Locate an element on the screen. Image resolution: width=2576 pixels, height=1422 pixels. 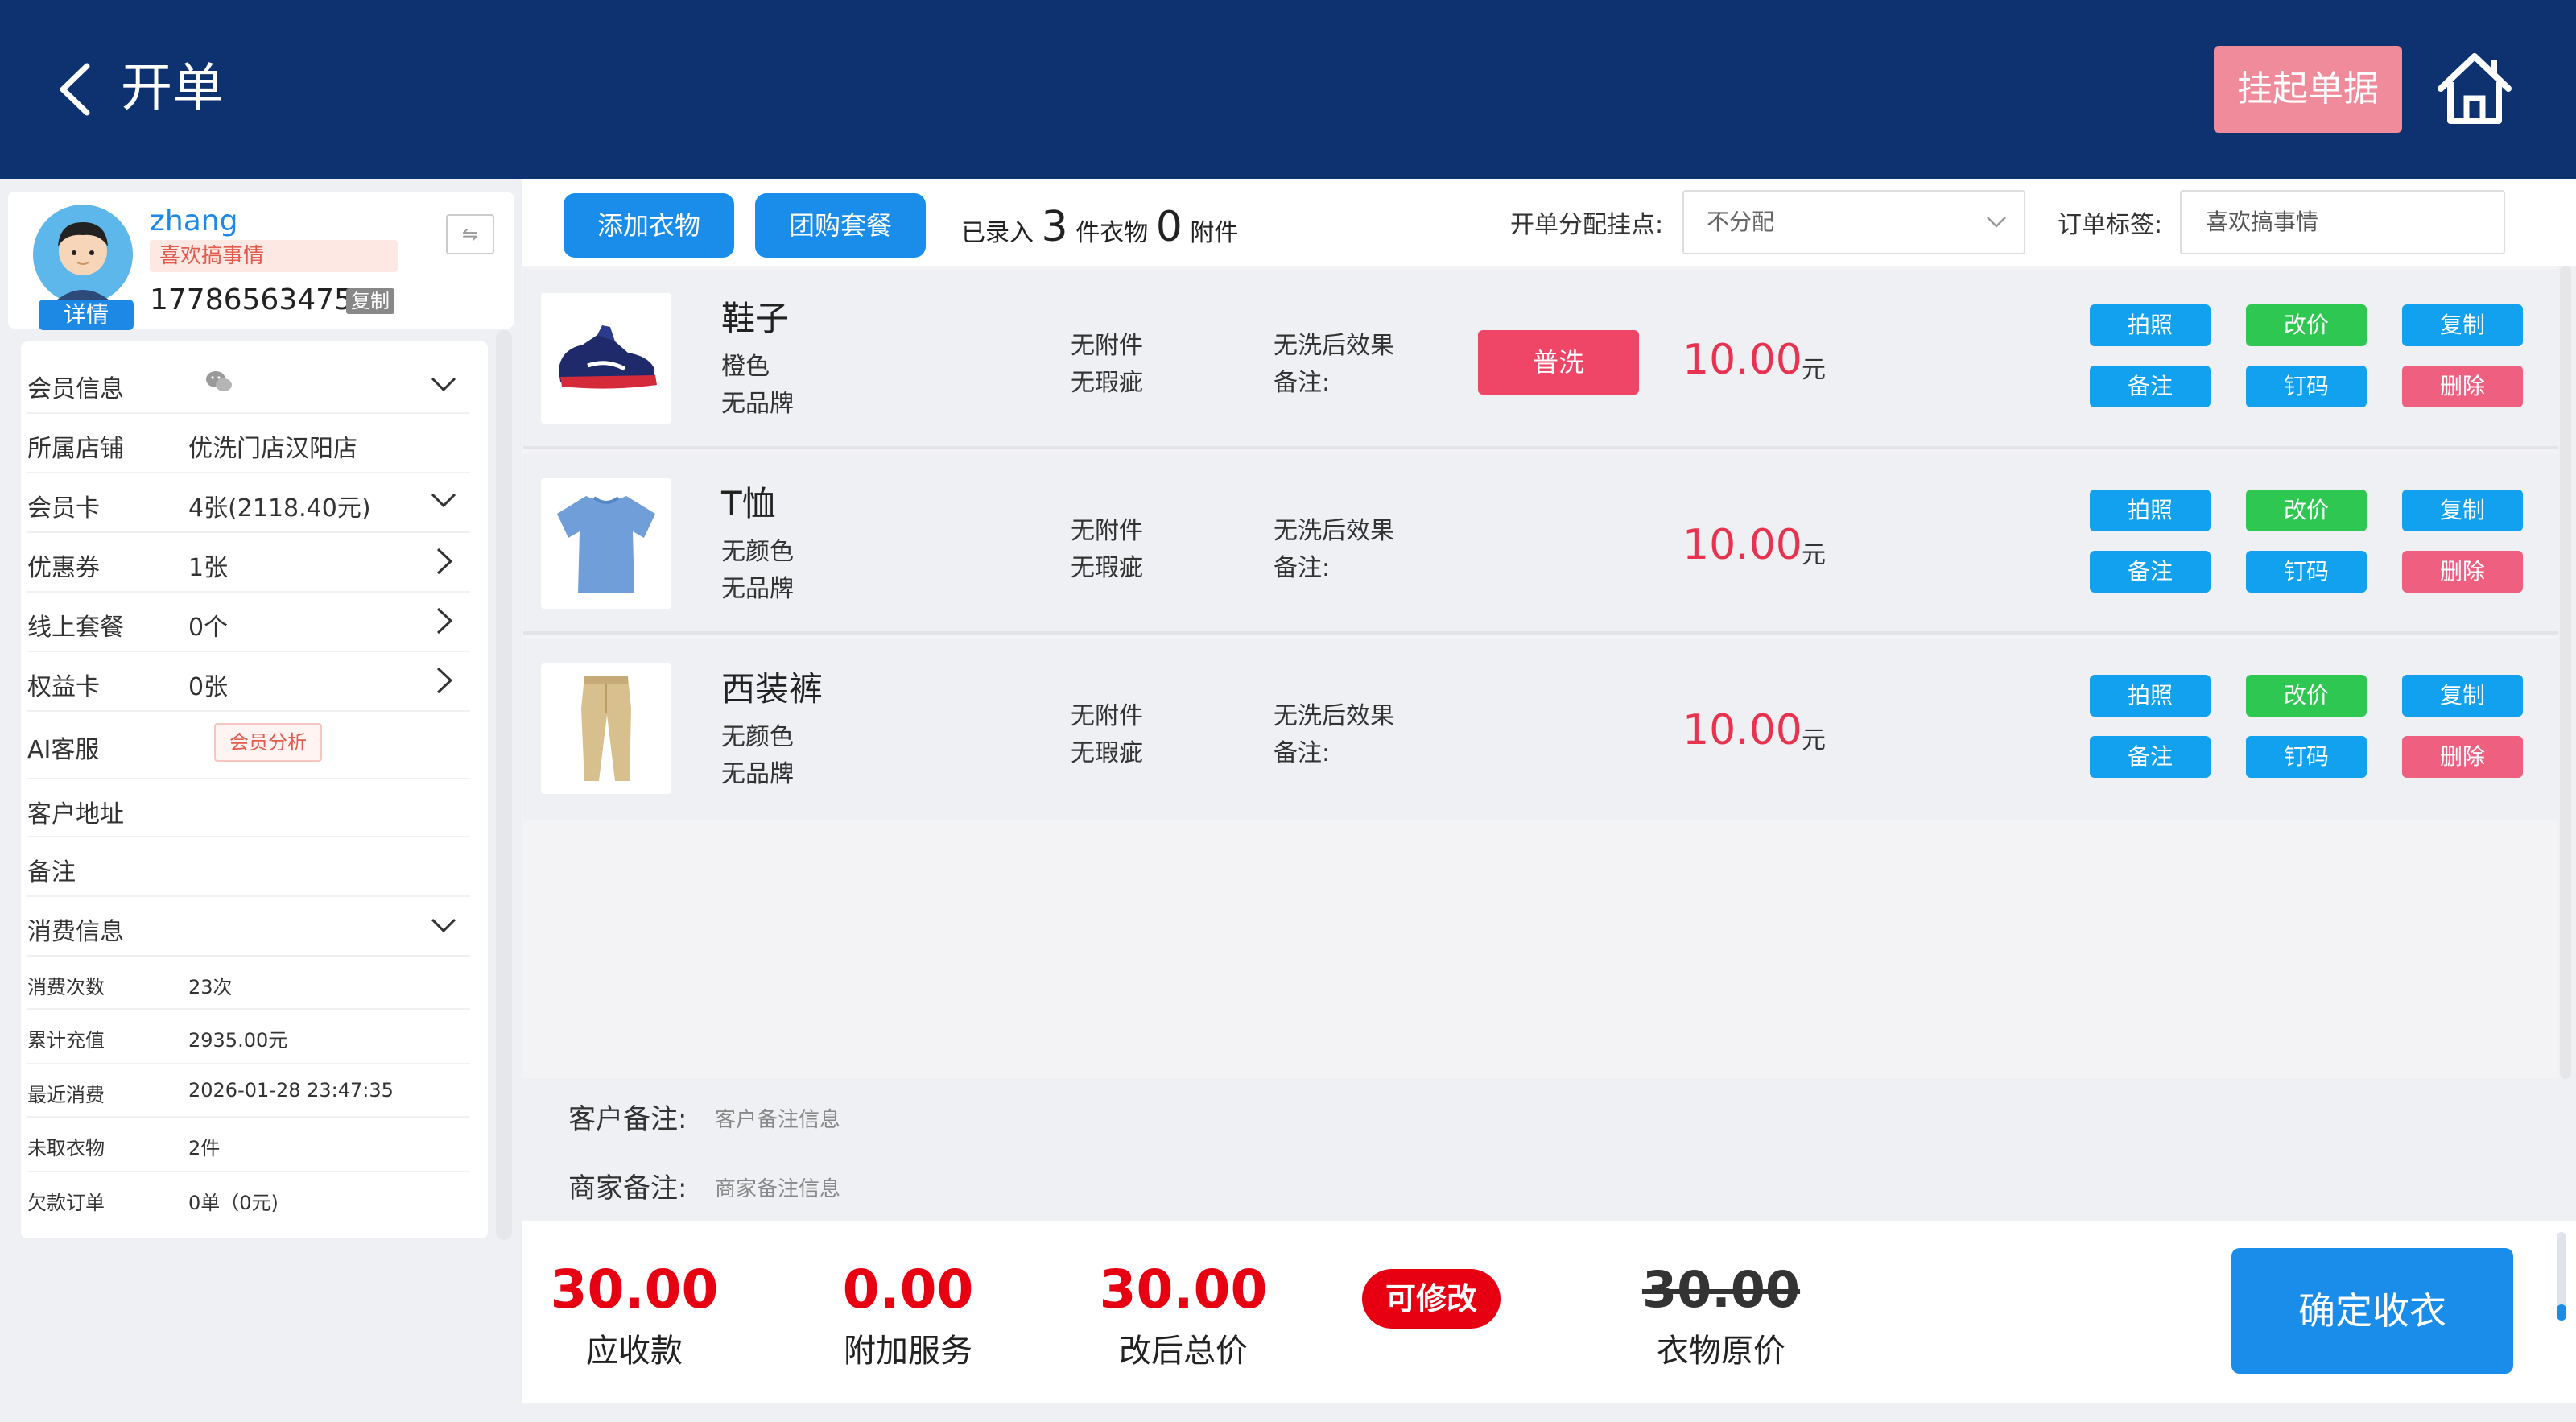
row-label: 备注 is located at coordinates (51, 872).